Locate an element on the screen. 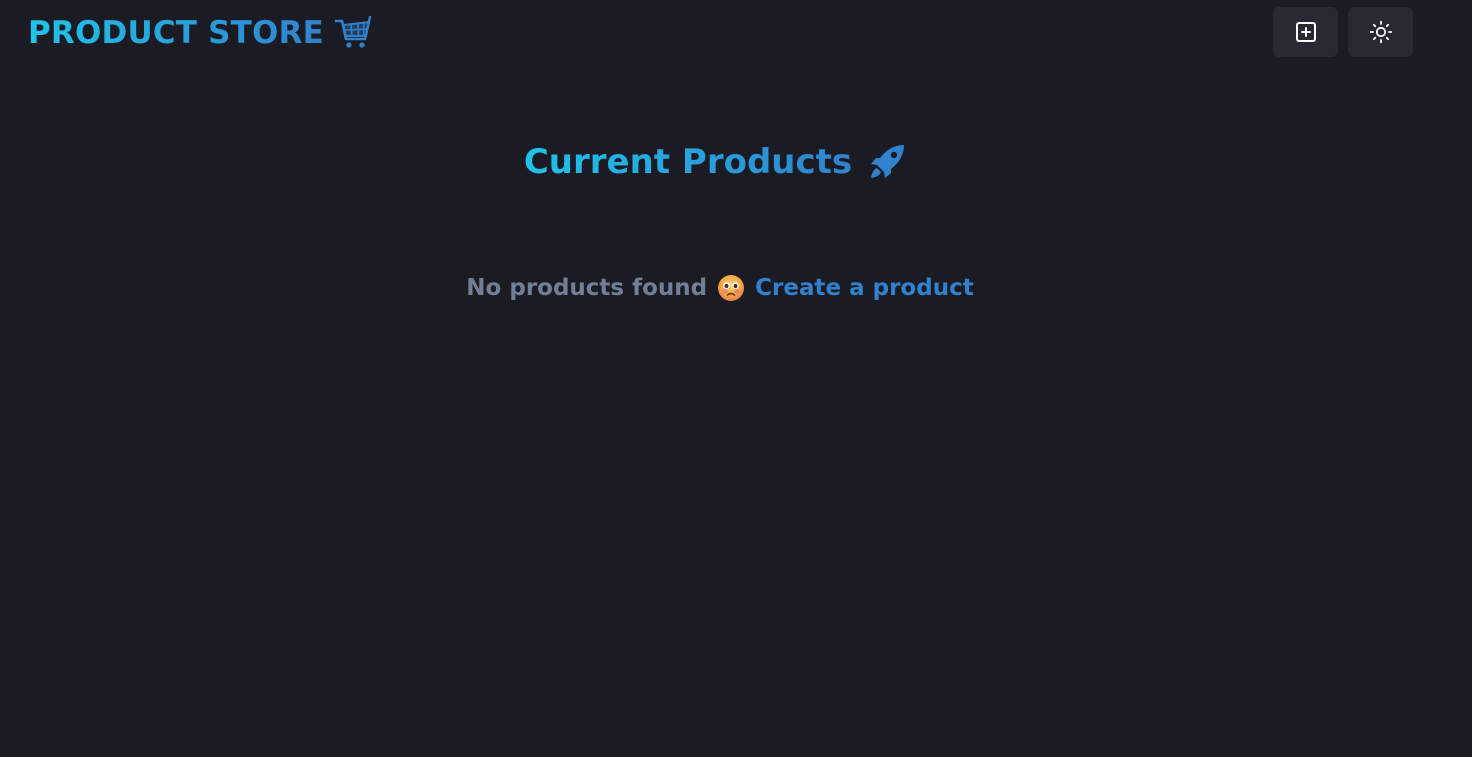 Image resolution: width=1472 pixels, height=757 pixels. toggle-theme-button is located at coordinates (1380, 32).